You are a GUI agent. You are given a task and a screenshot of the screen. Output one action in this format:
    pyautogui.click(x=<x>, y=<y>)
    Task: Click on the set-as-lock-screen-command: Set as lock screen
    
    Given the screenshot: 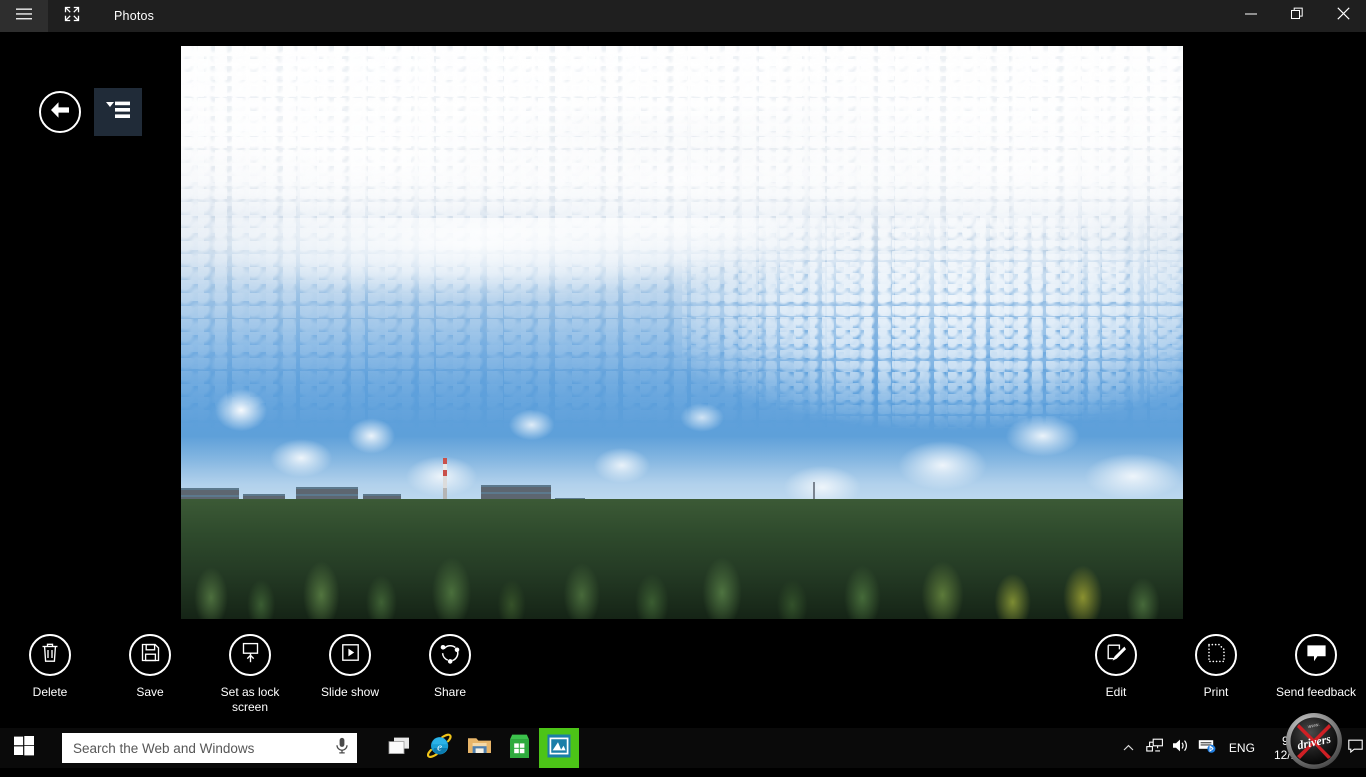 What is the action you would take?
    pyautogui.click(x=250, y=674)
    